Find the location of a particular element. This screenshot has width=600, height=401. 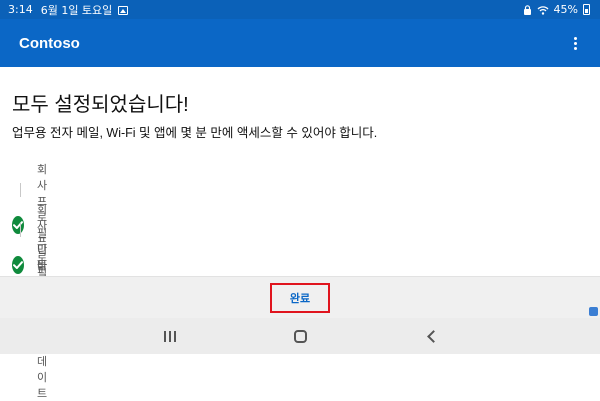

recents-icon is located at coordinates (170, 336).